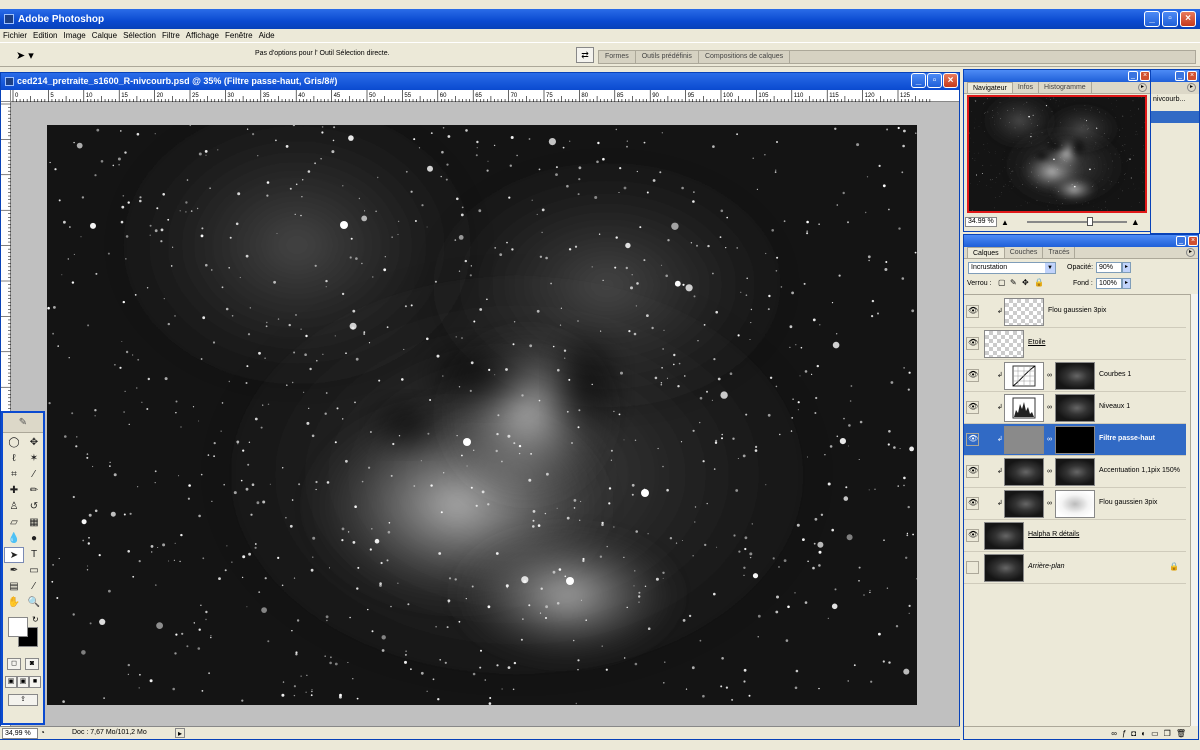  What do you see at coordinates (14, 539) in the screenshot?
I see `blur-tool-icon: 💧` at bounding box center [14, 539].